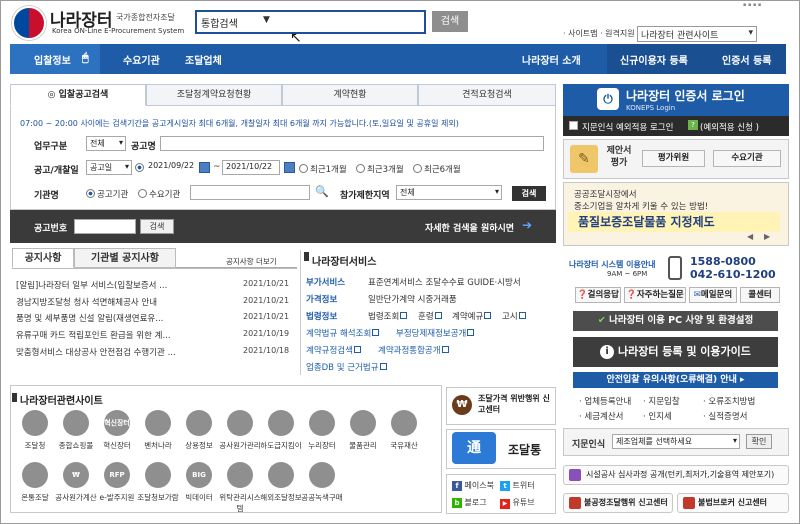  I want to click on violation-report-label: 조달가격 위반행위 신고센터, so click(515, 404).